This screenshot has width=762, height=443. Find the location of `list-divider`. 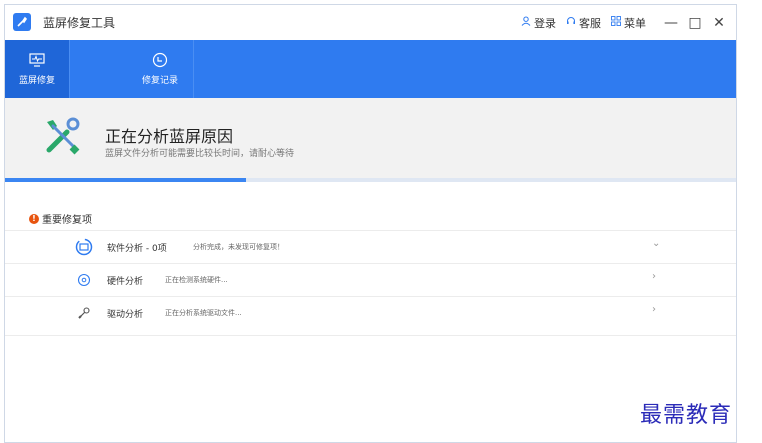

list-divider is located at coordinates (370, 335).